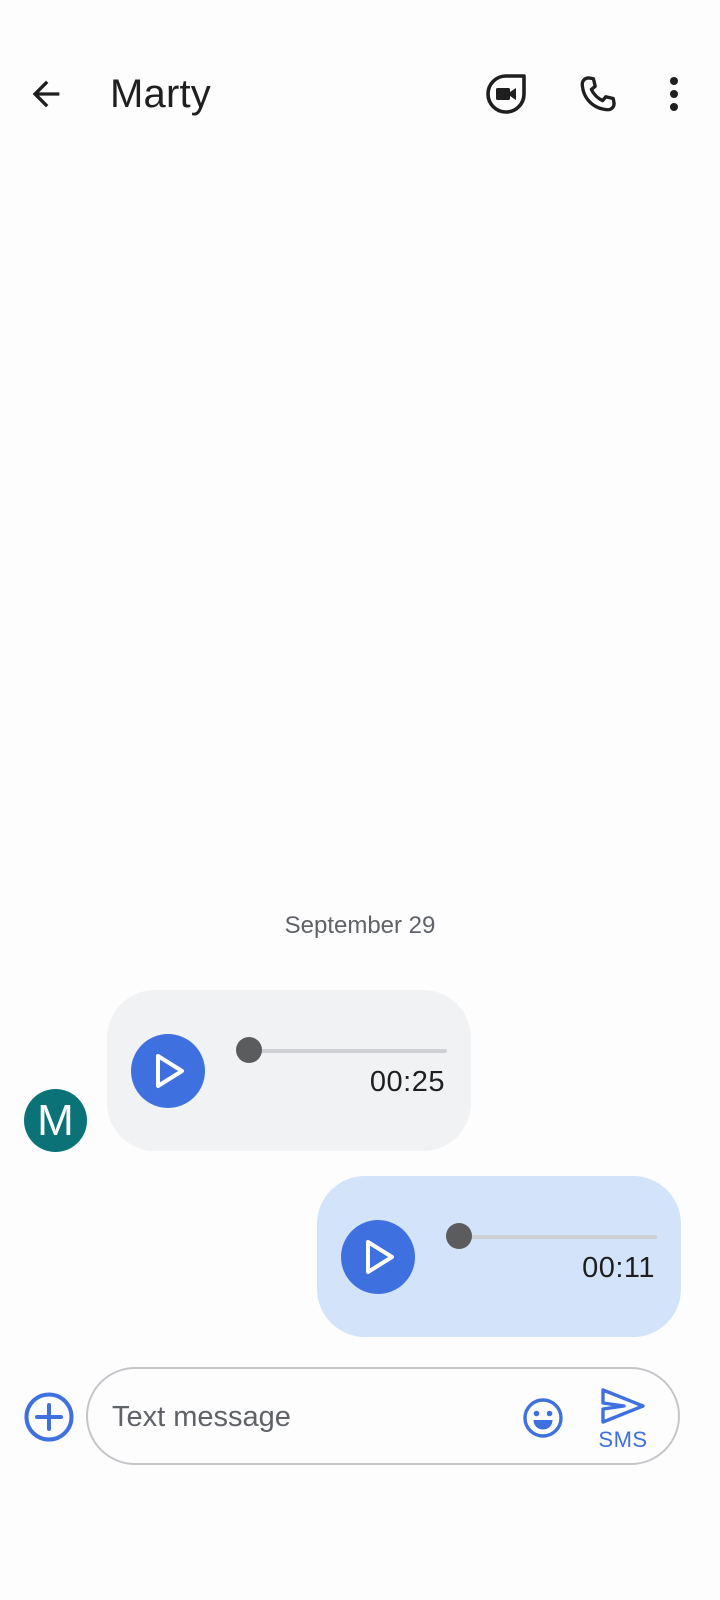  What do you see at coordinates (360, 94) in the screenshot?
I see `top-app-bar: Marty` at bounding box center [360, 94].